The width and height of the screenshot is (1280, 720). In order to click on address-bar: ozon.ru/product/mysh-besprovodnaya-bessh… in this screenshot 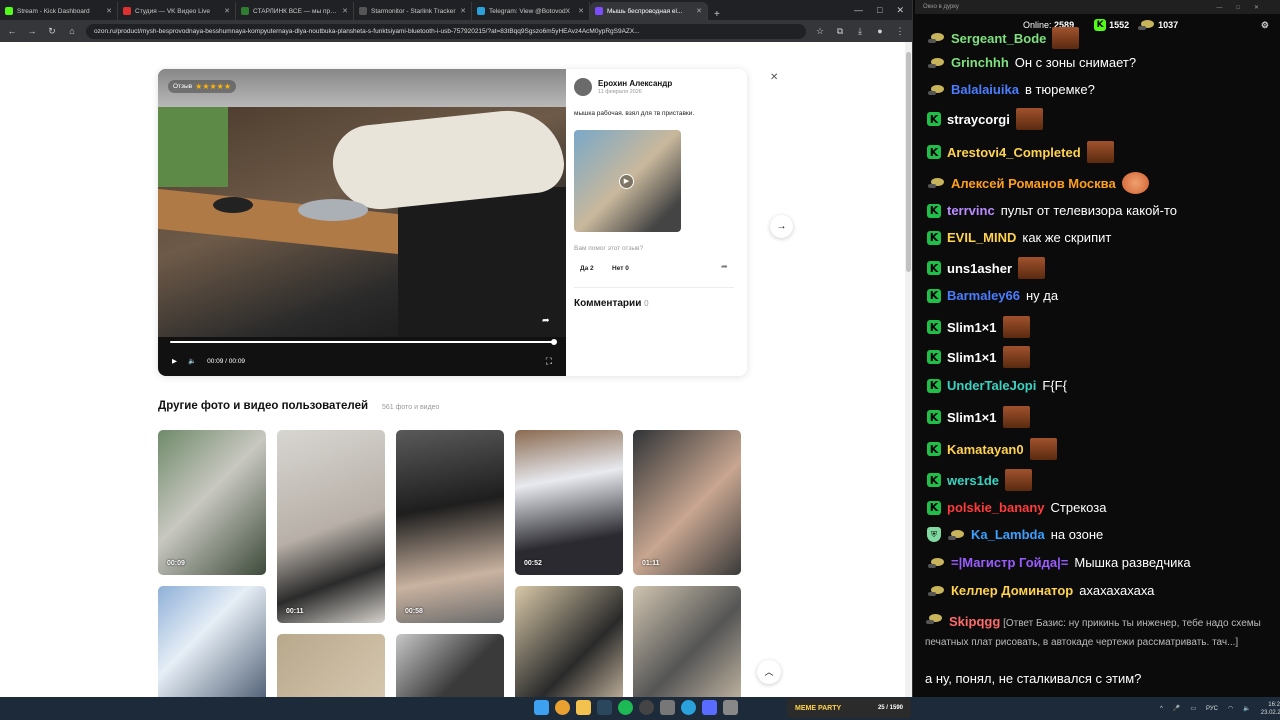, I will do `click(446, 31)`.